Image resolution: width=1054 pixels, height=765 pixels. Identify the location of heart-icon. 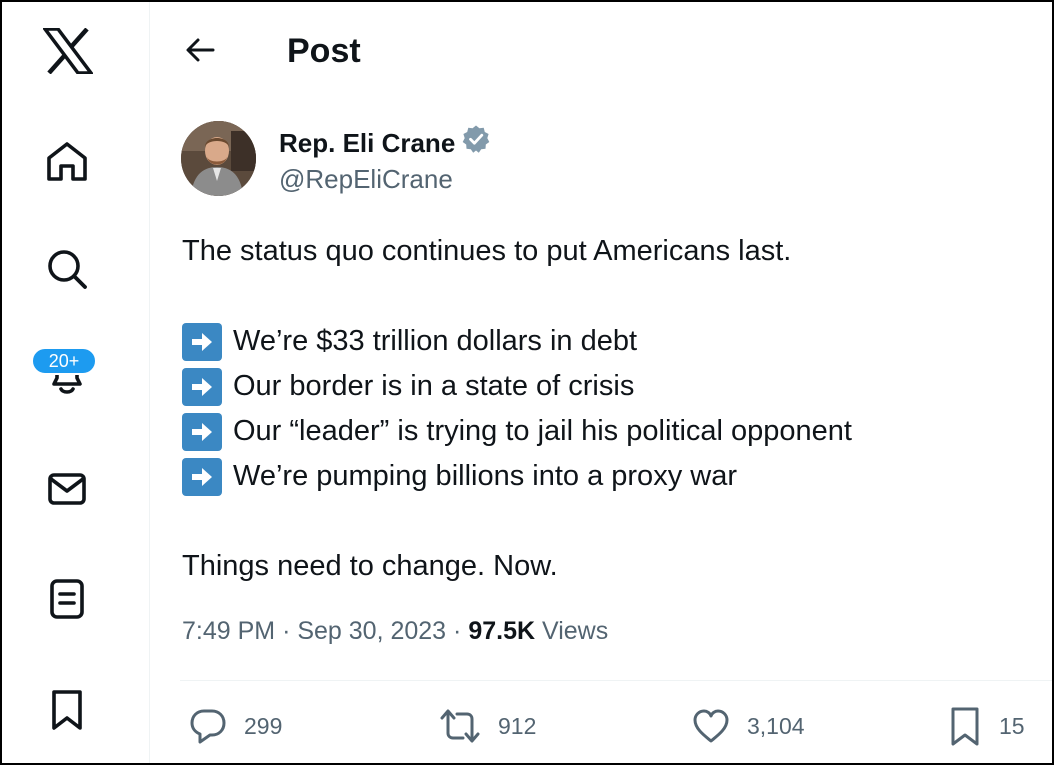
(711, 726).